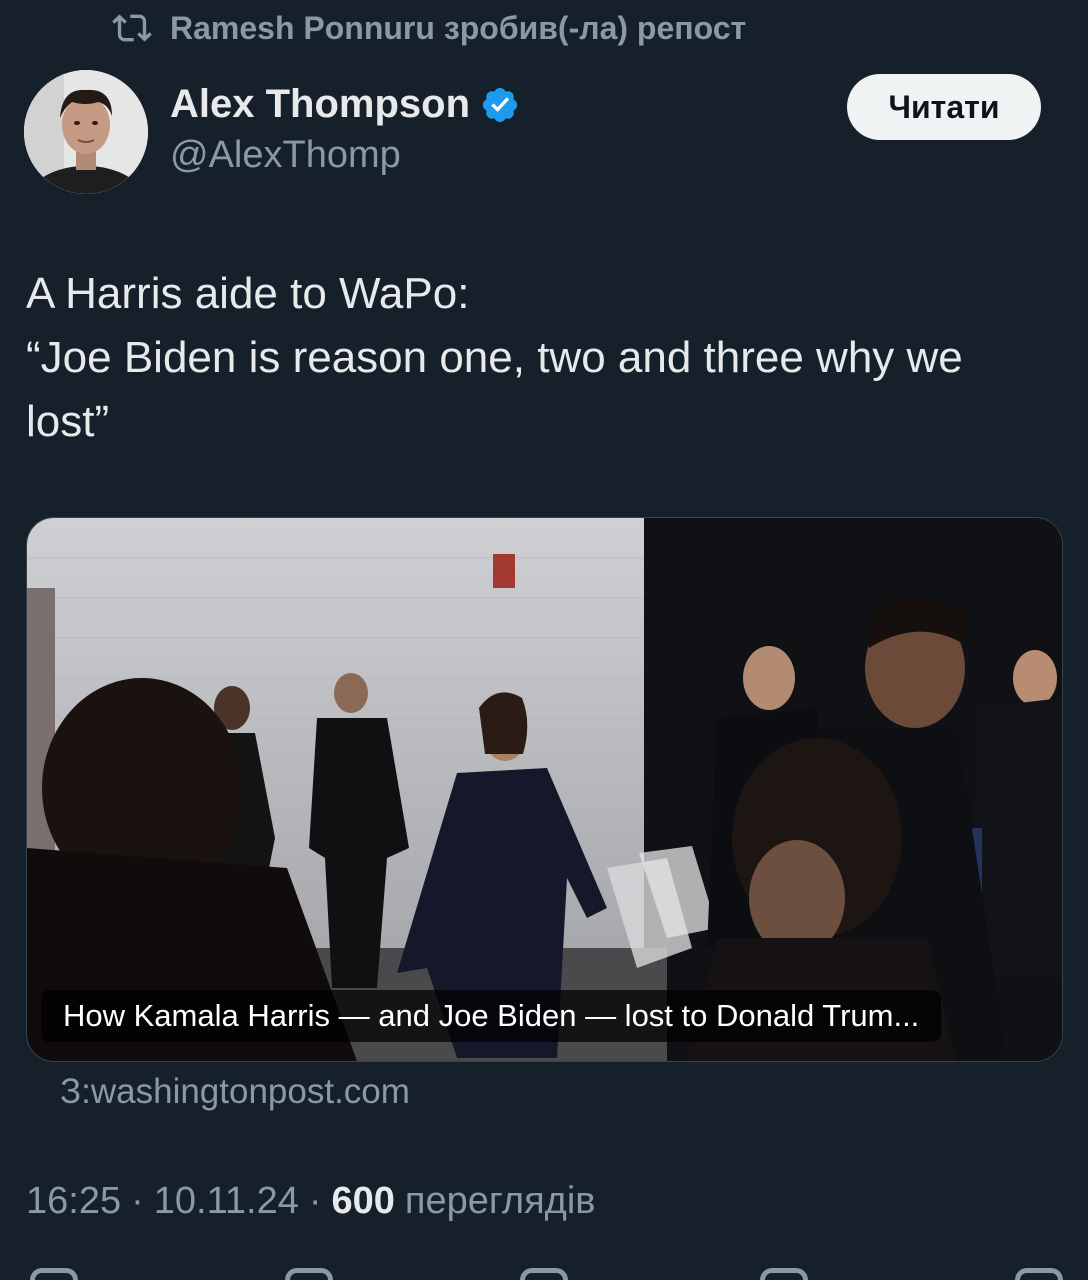  Describe the element at coordinates (944, 107) in the screenshot. I see `follow-button: Читати` at that location.